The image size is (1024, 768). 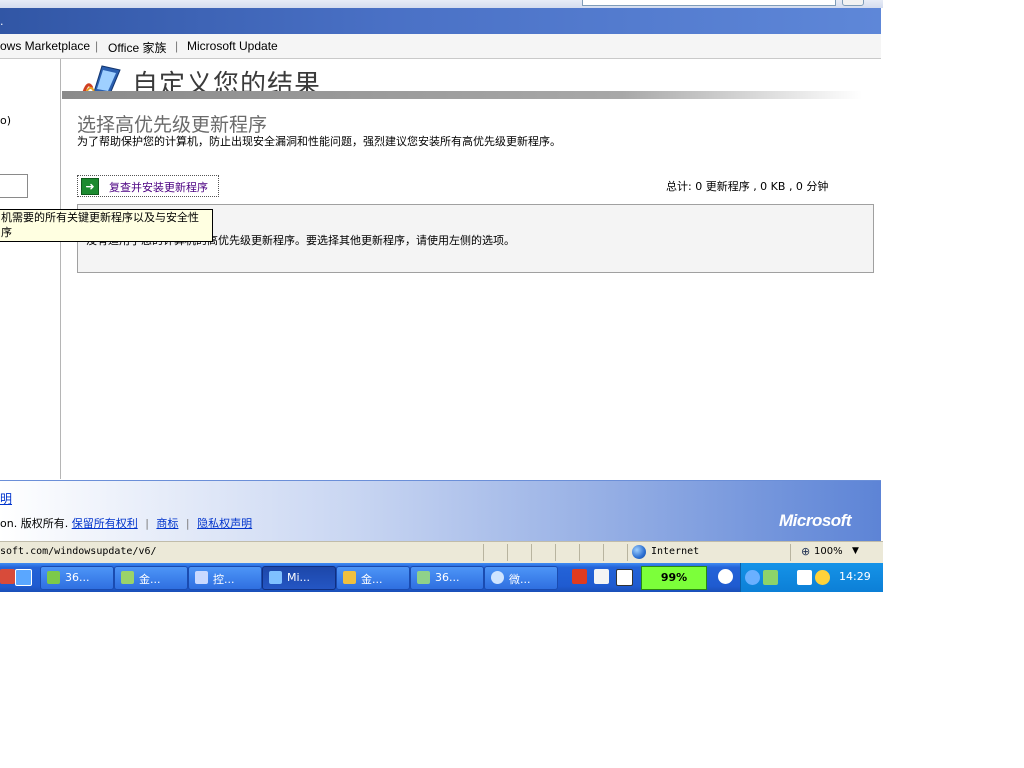 What do you see at coordinates (232, 46) in the screenshot?
I see `nav-item-microsoft-update: Microsoft Update` at bounding box center [232, 46].